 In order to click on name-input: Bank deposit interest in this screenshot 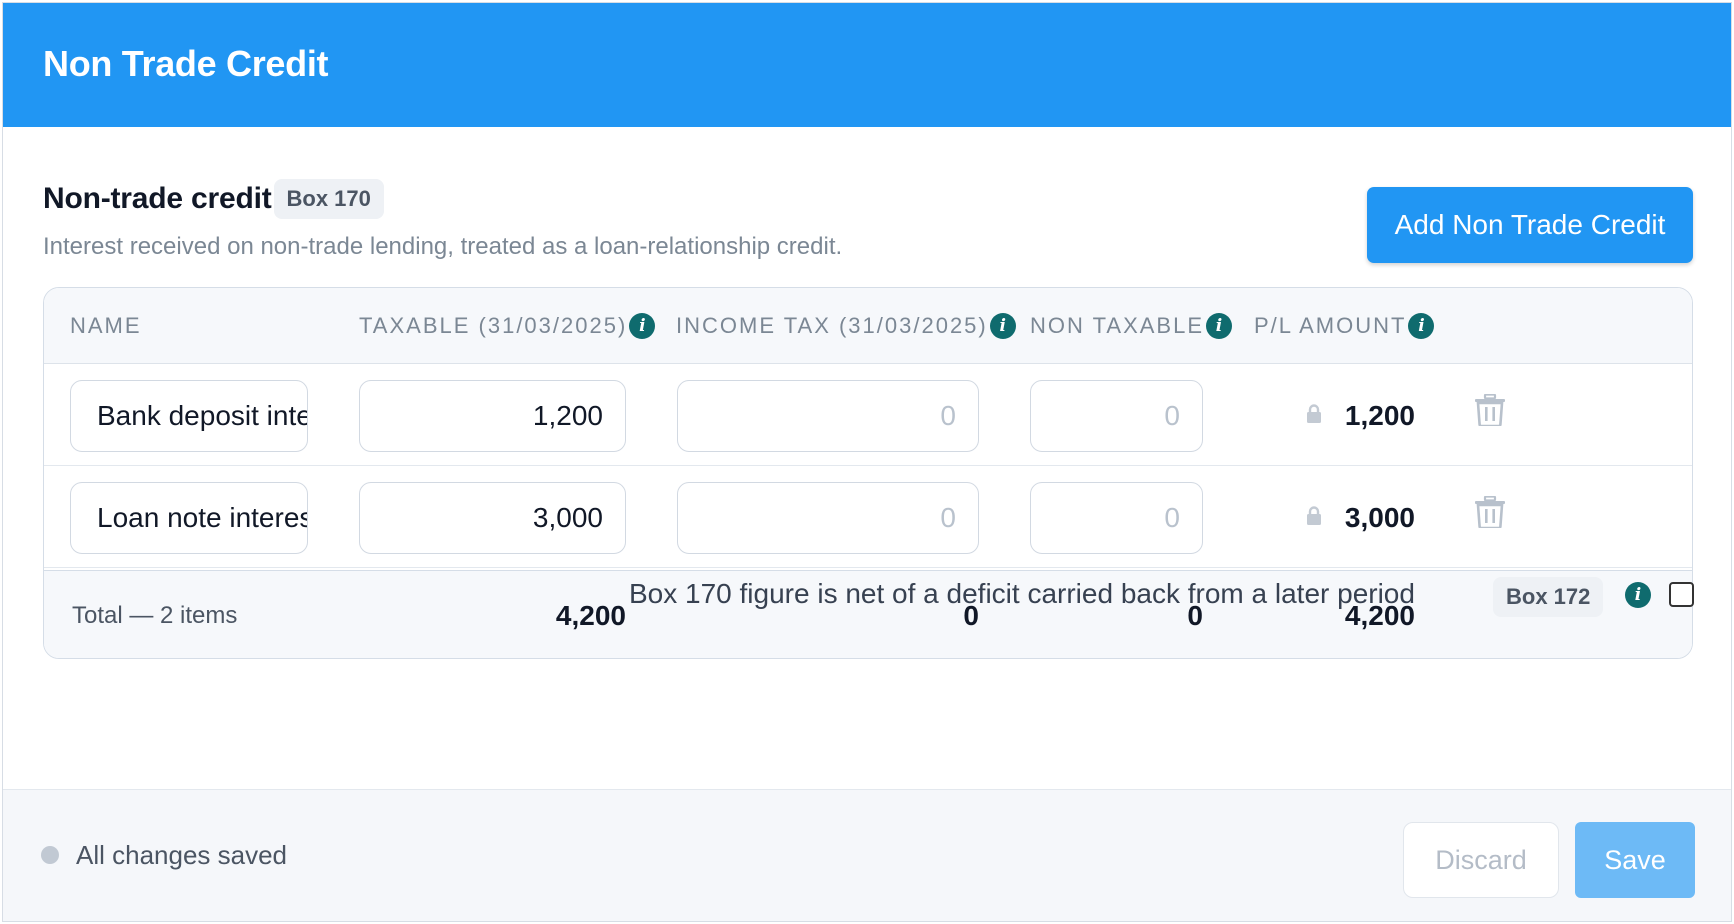, I will do `click(189, 416)`.